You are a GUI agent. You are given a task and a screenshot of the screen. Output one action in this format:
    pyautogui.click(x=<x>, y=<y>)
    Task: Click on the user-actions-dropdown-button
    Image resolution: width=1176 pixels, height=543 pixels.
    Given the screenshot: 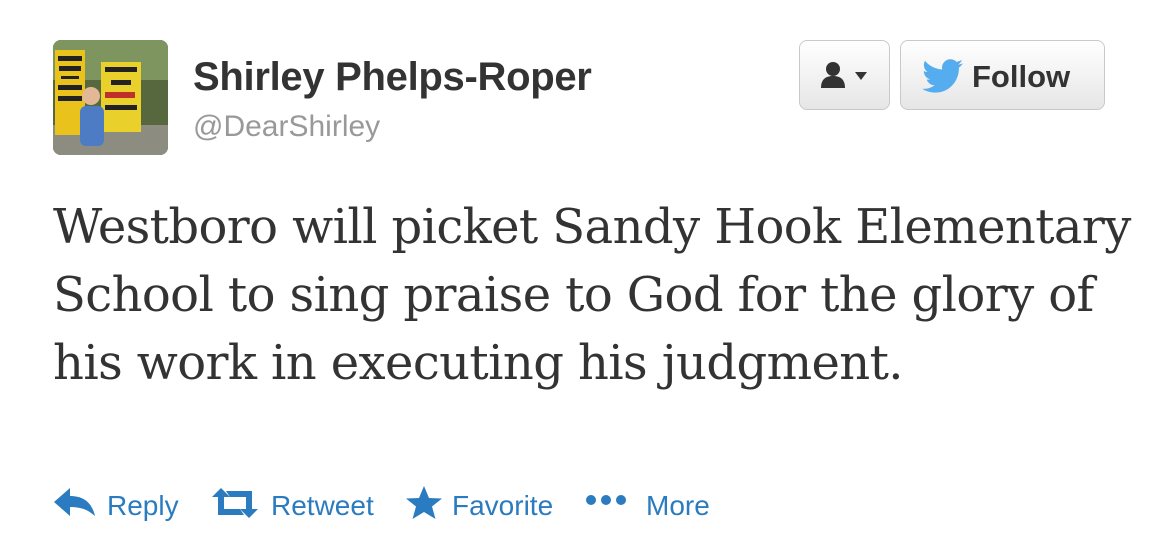 What is the action you would take?
    pyautogui.click(x=844, y=75)
    